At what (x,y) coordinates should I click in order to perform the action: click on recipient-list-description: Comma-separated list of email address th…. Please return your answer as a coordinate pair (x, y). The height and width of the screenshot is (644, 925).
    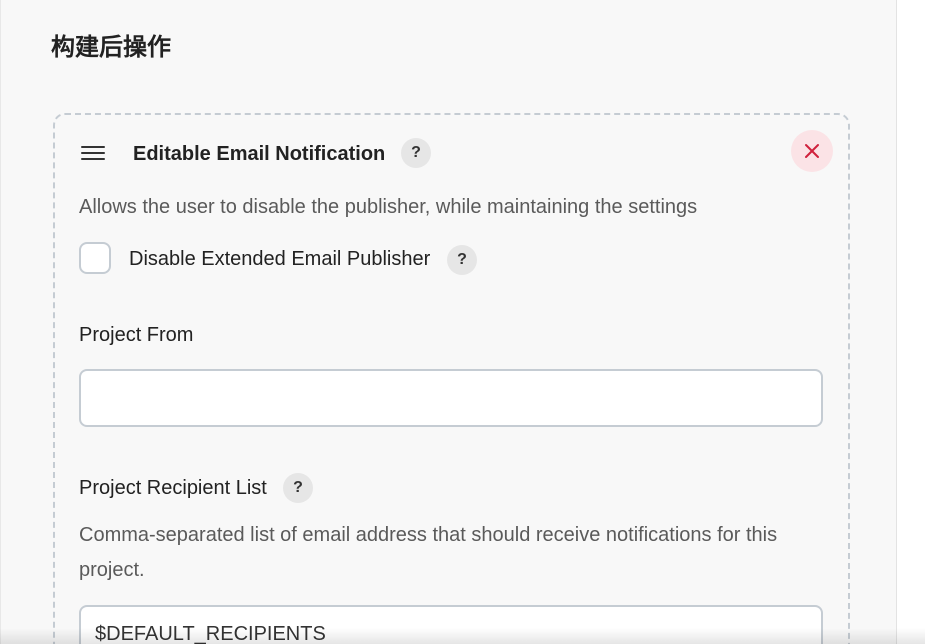
    Looking at the image, I should click on (428, 552).